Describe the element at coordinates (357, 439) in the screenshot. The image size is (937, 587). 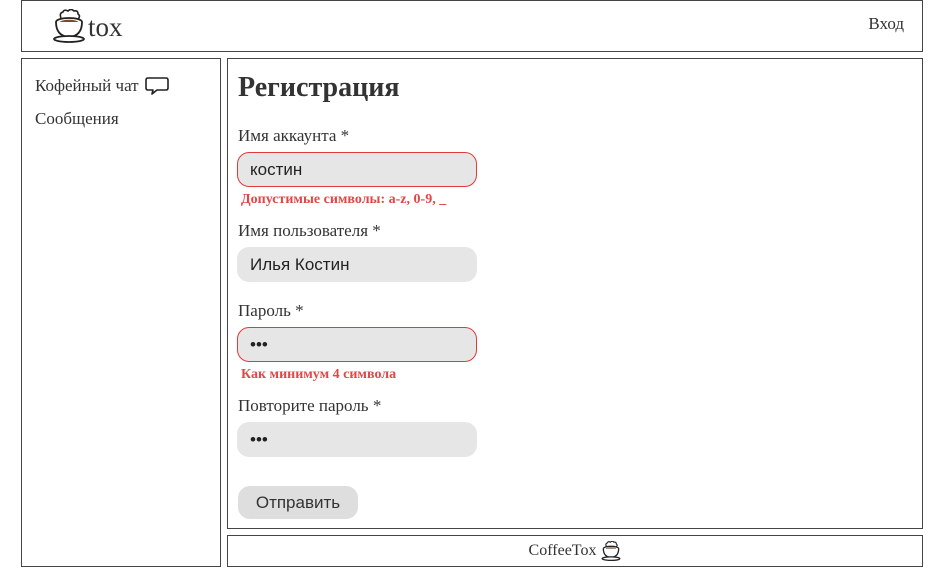
I see `password-repeat-input` at that location.